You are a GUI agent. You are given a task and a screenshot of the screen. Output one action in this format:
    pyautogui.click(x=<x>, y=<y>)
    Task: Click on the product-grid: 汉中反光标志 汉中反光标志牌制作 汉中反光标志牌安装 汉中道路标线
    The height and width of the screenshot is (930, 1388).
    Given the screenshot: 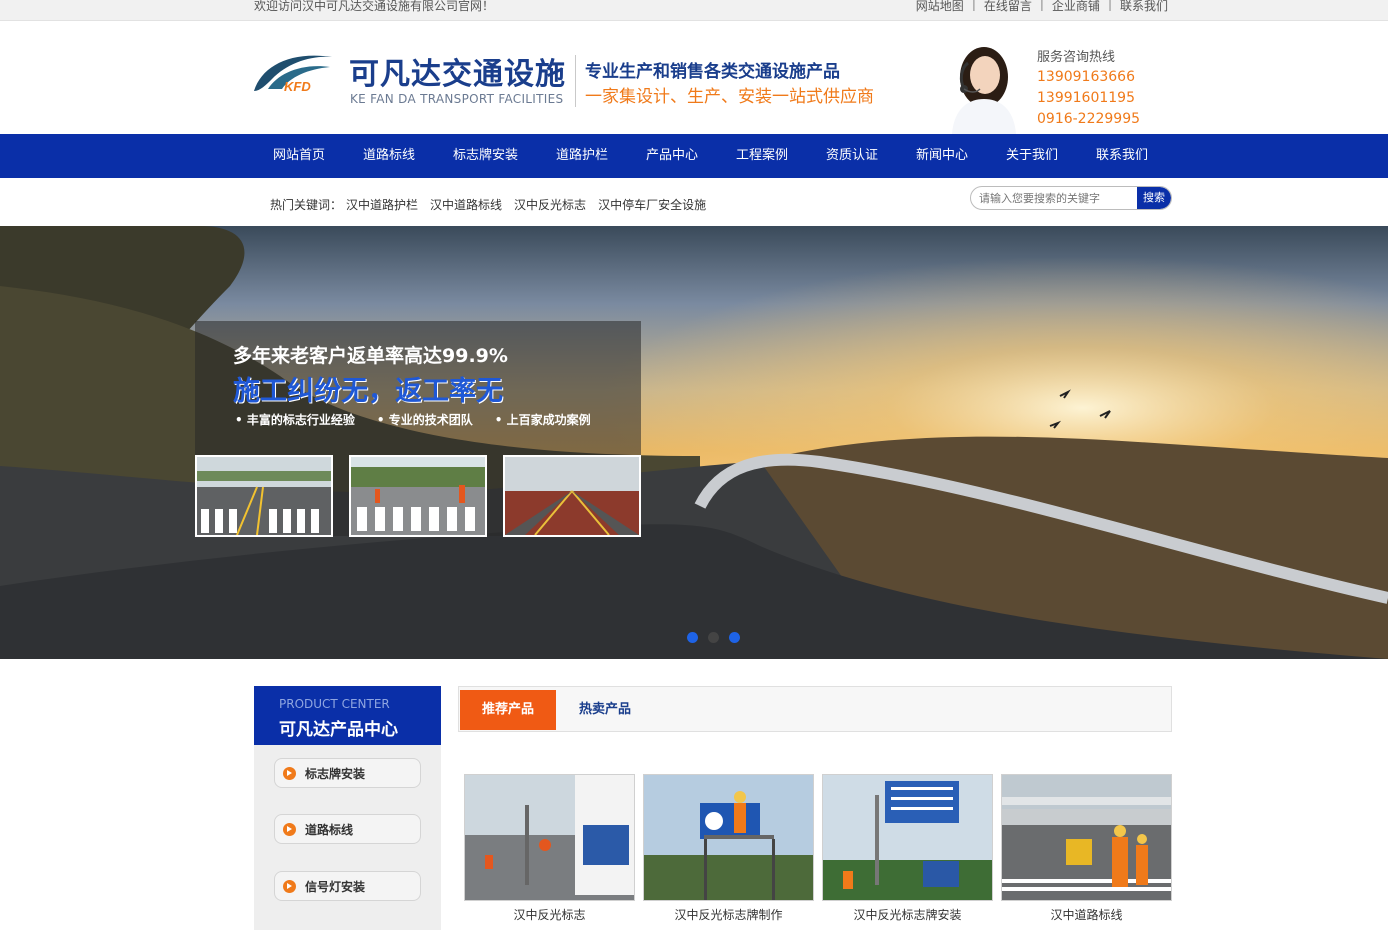 What is the action you would take?
    pyautogui.click(x=822, y=848)
    